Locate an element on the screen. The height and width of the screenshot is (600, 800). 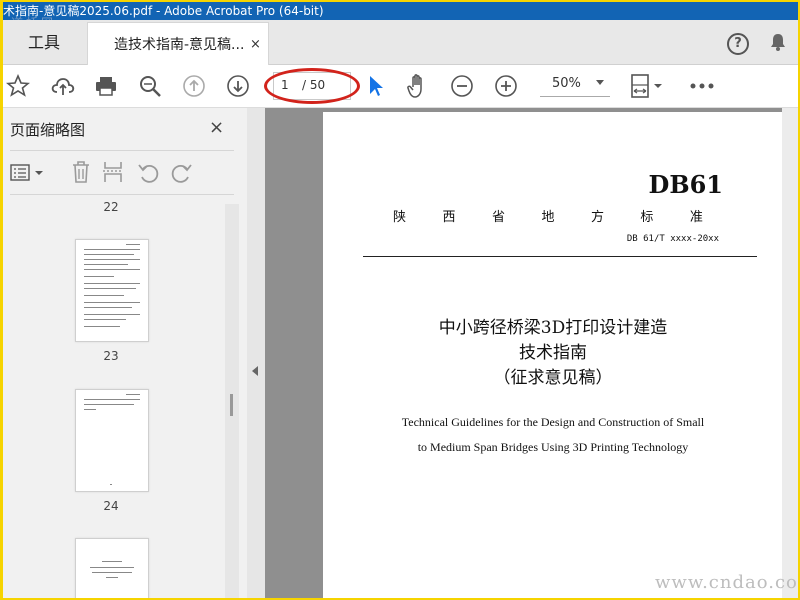
zoom-out-icon is located at coordinates (462, 86).